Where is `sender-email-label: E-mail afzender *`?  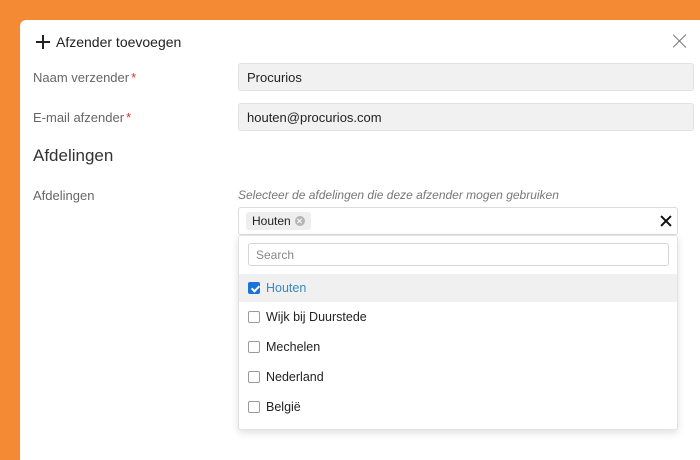 sender-email-label: E-mail afzender * is located at coordinates (82, 117).